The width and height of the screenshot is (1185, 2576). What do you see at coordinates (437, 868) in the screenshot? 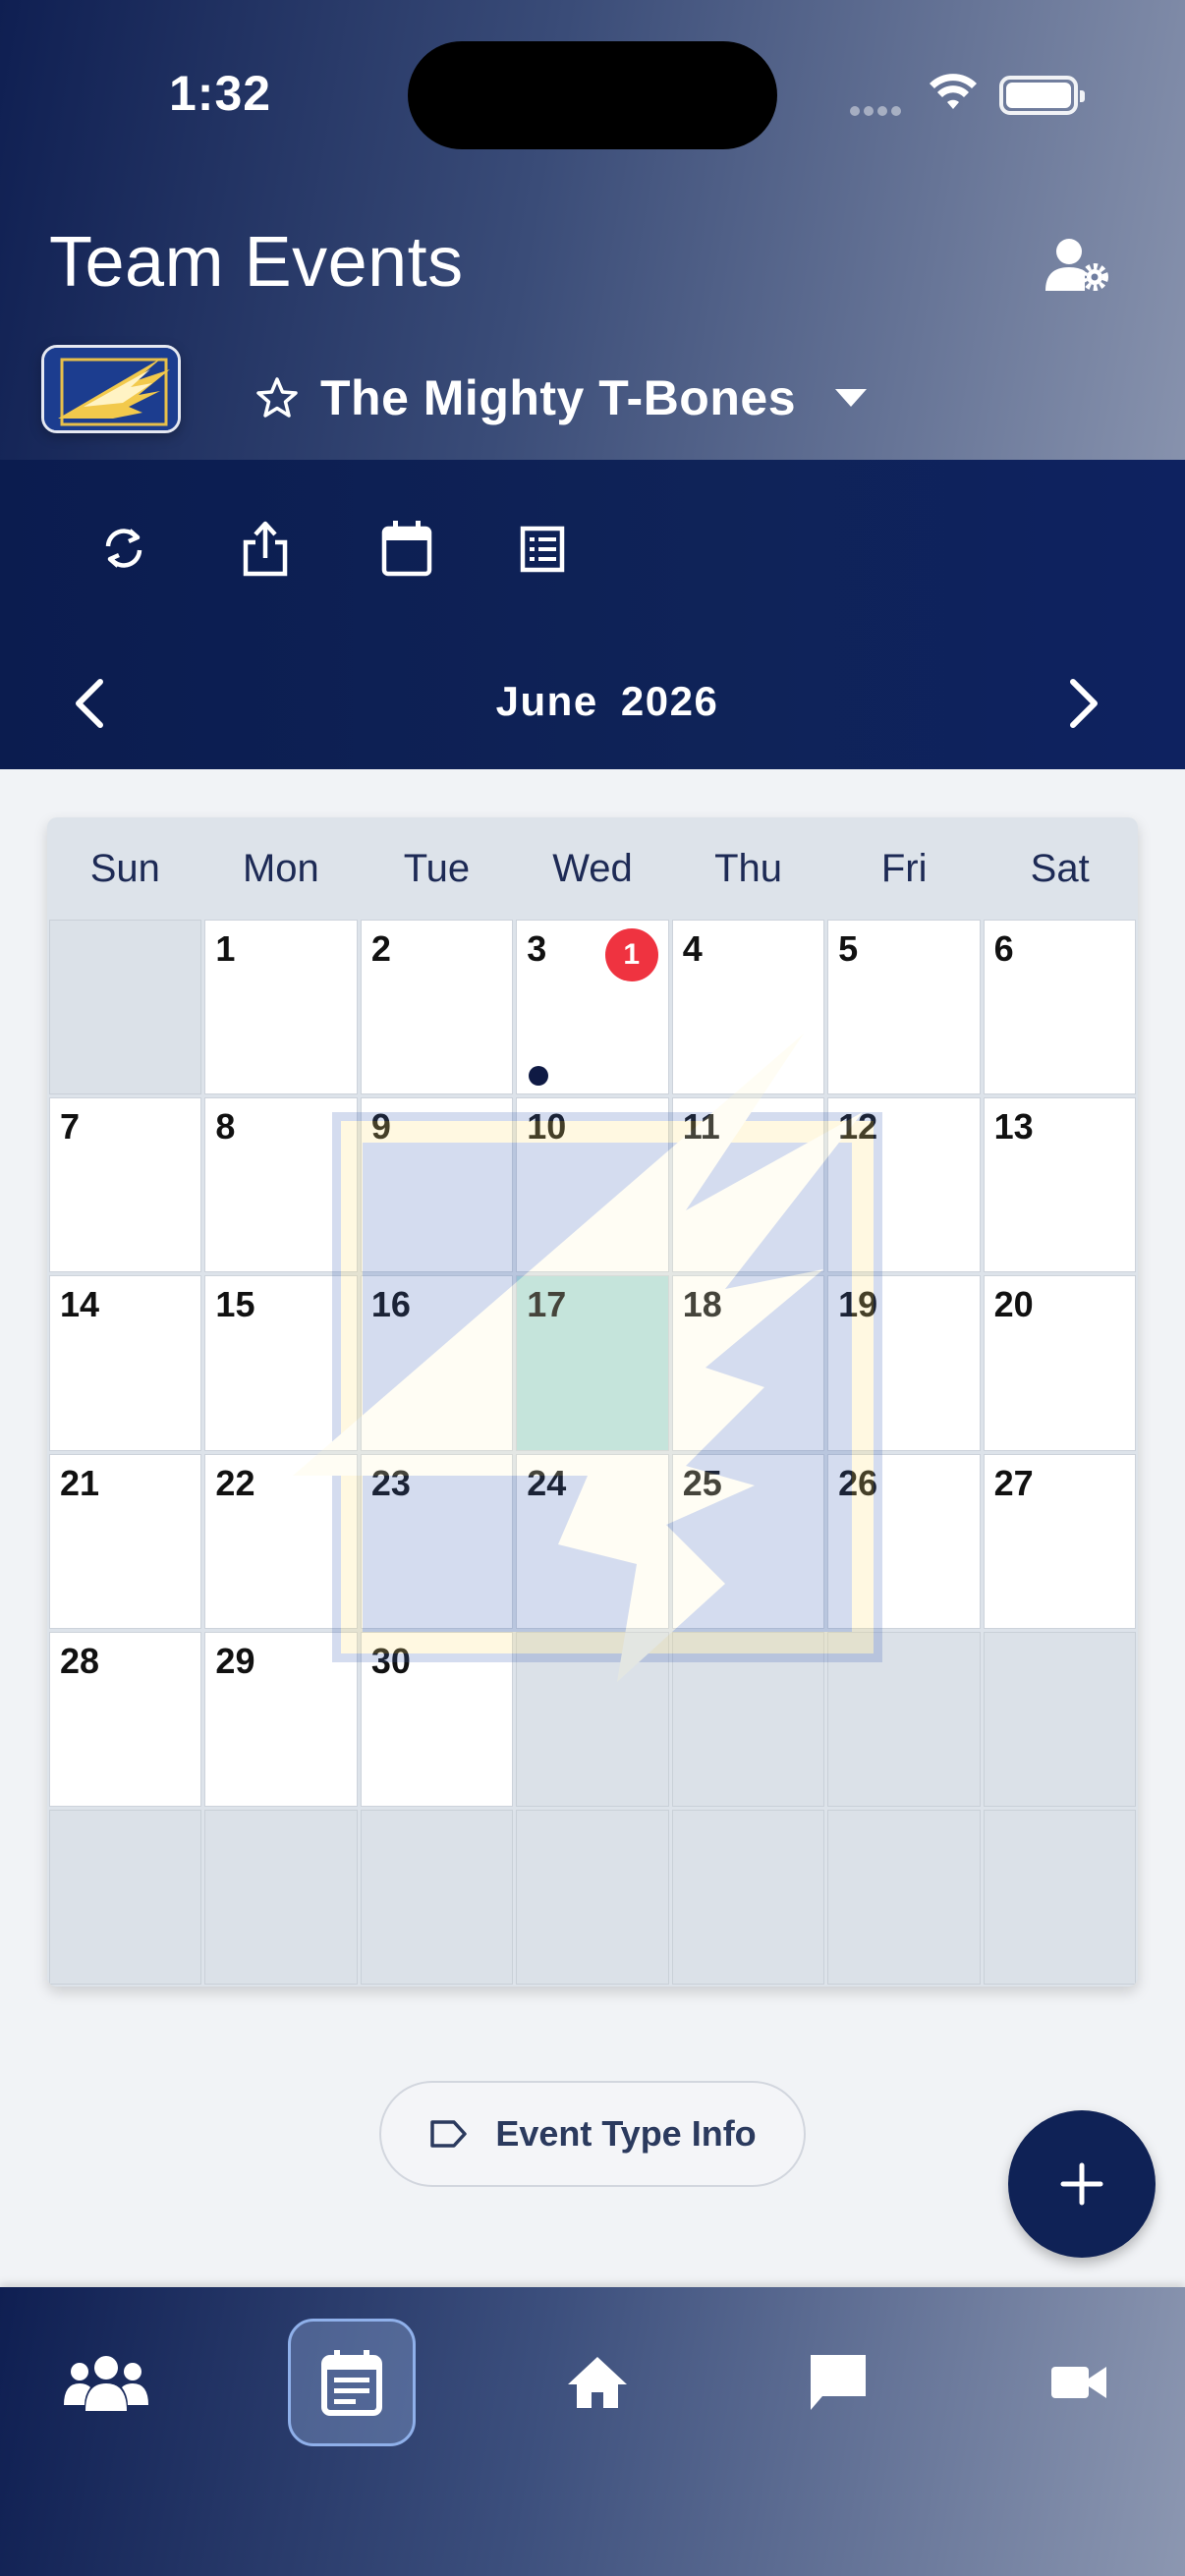
I see `weekday-label: Tue` at bounding box center [437, 868].